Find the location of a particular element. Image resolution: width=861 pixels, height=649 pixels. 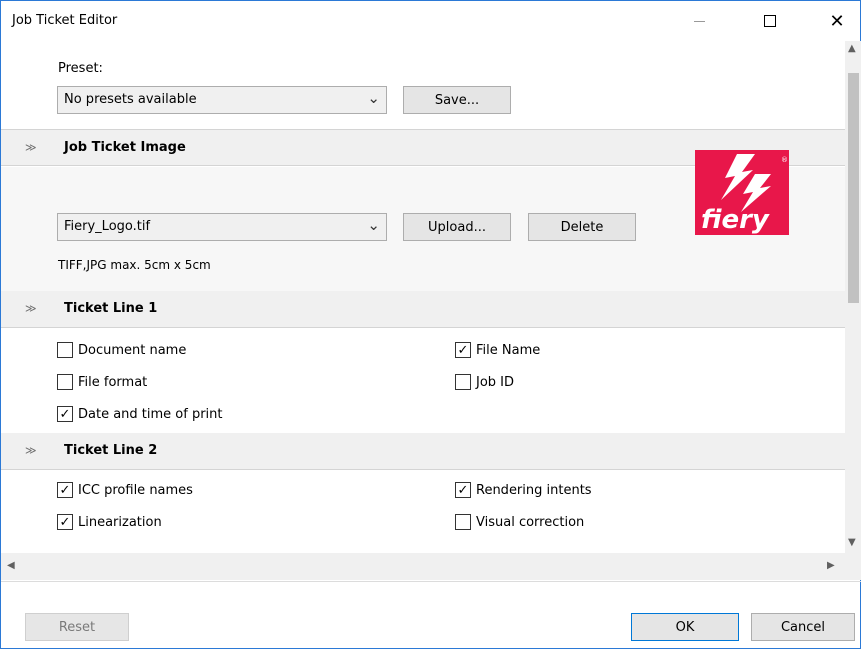

fiery-logo: fiery ® is located at coordinates (742, 192).